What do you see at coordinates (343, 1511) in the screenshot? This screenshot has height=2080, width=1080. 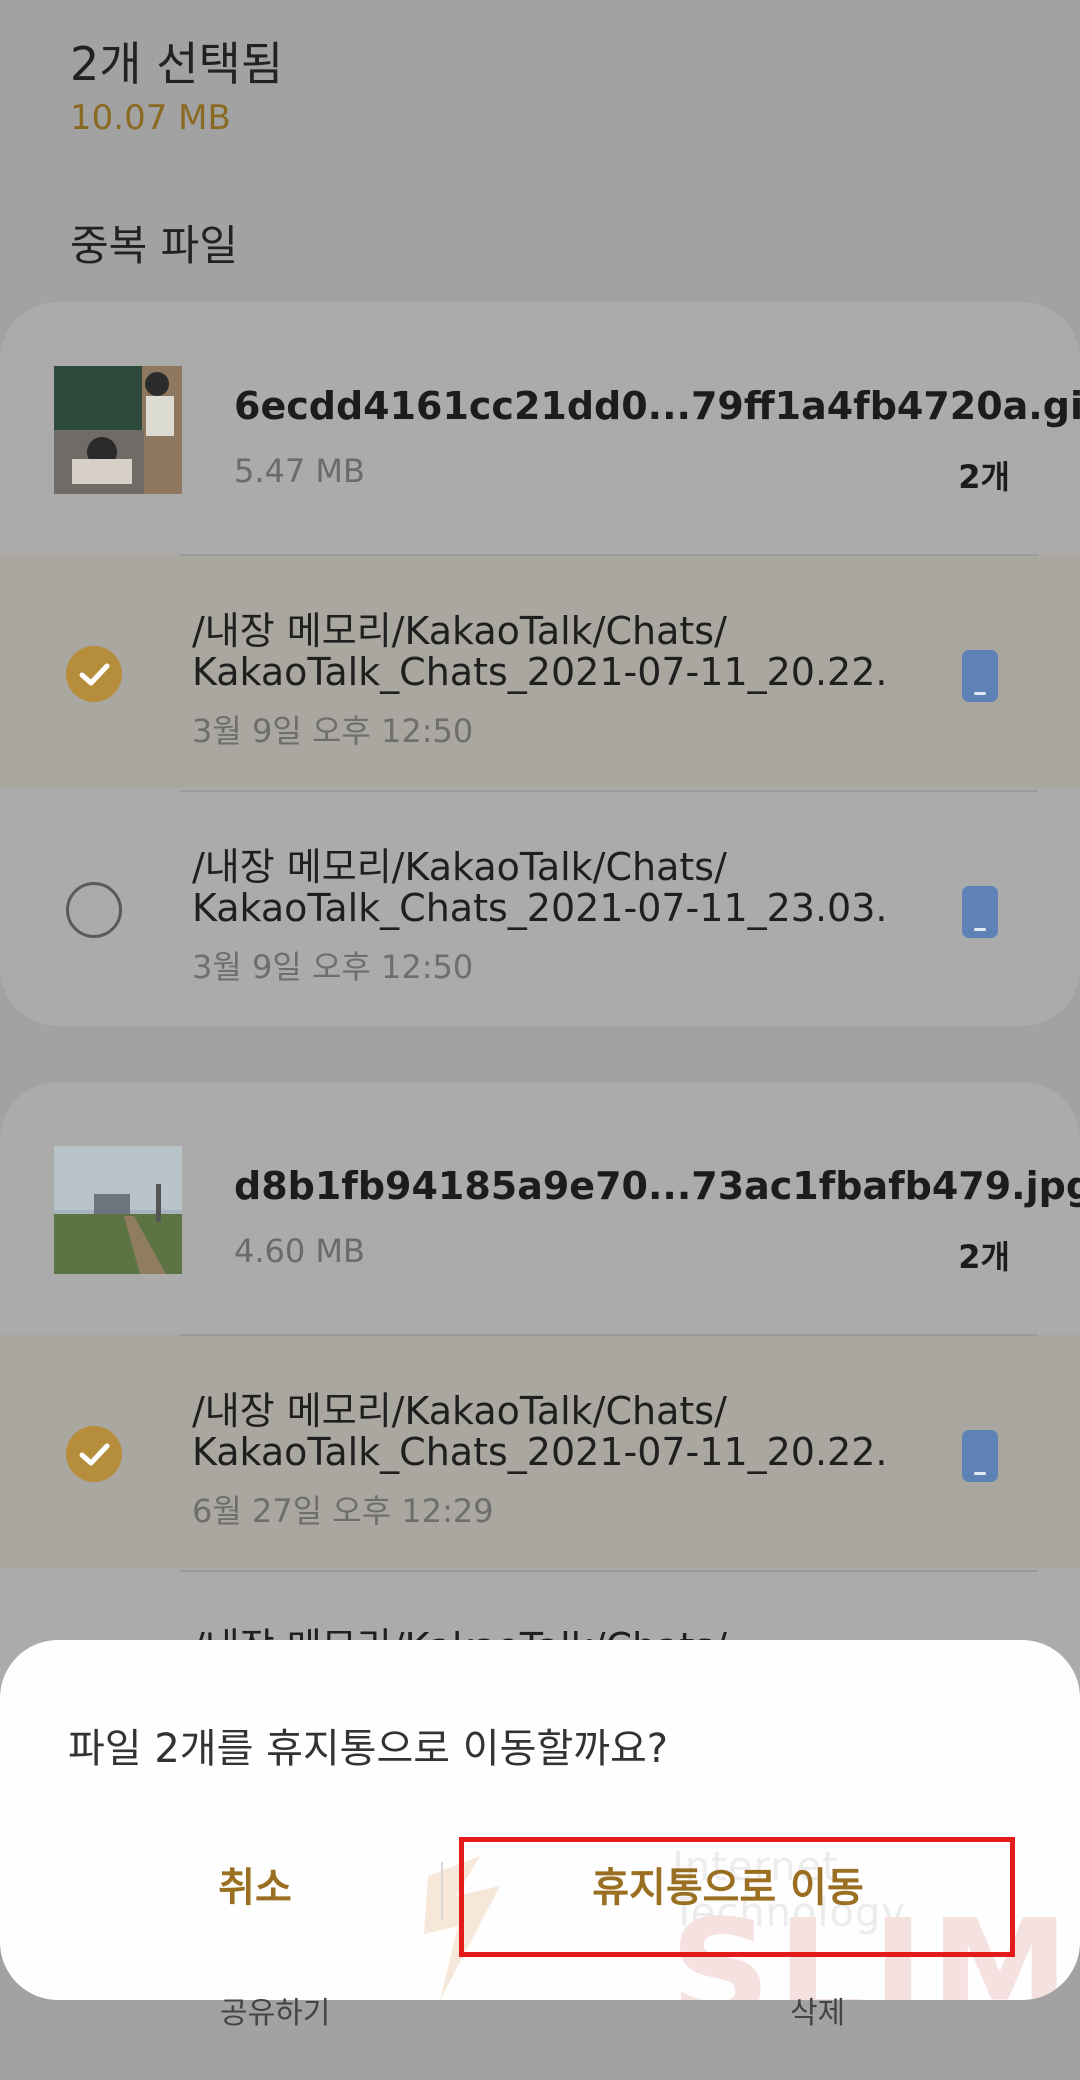 I see `file-date: 6월 27일 오후 12:29` at bounding box center [343, 1511].